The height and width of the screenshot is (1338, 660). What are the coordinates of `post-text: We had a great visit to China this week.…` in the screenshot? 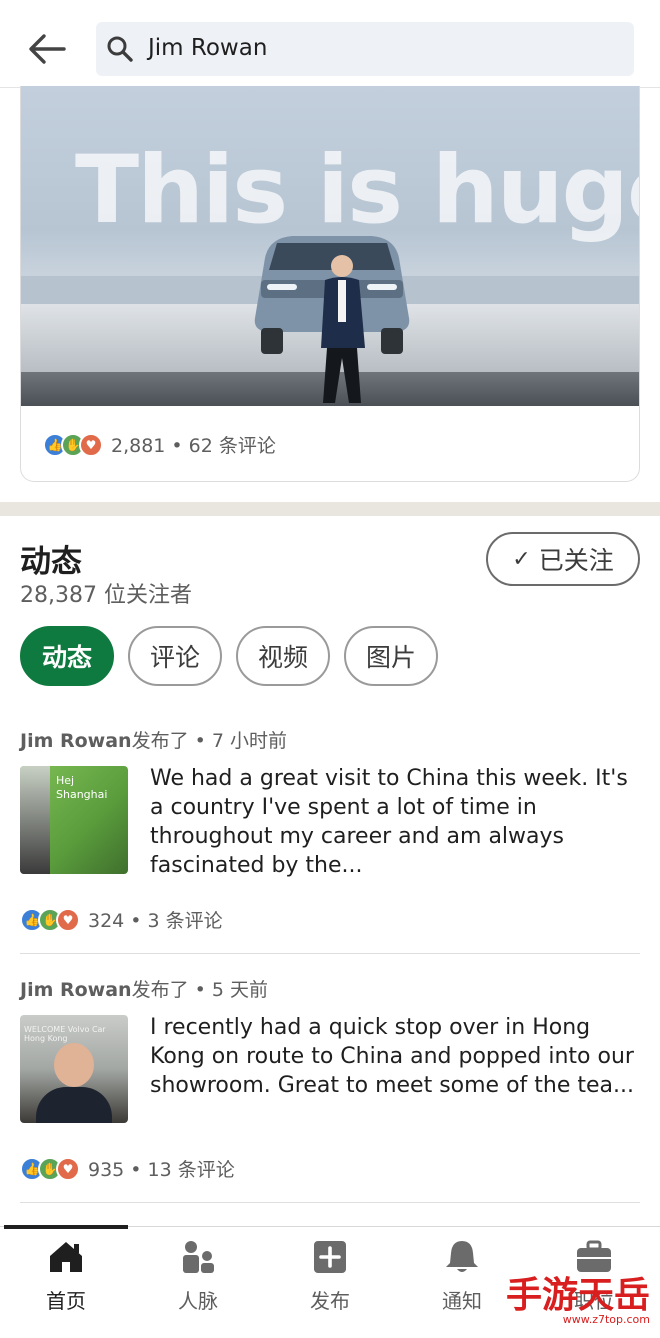 It's located at (395, 822).